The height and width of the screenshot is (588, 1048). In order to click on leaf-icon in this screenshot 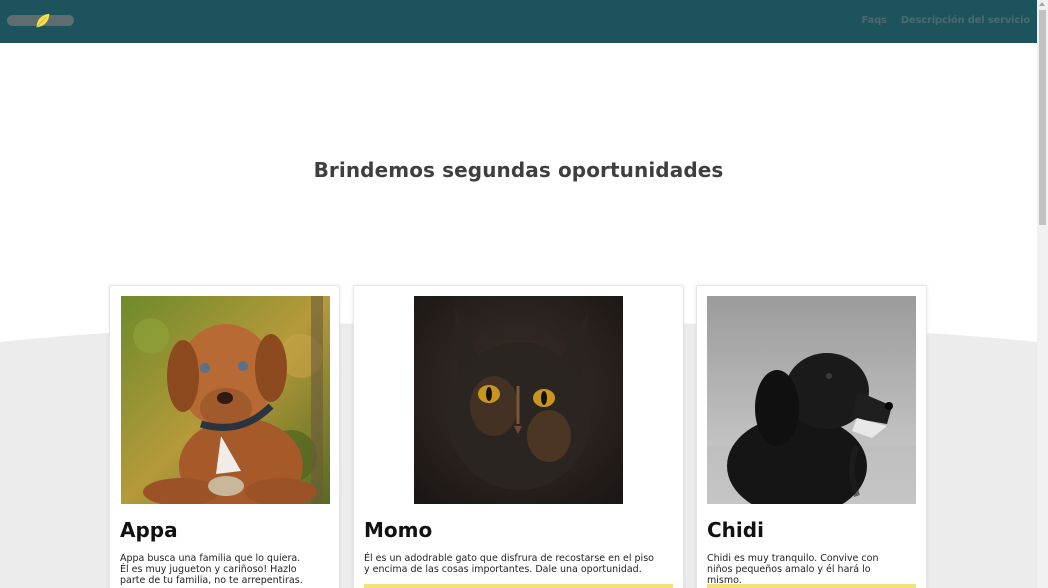, I will do `click(43, 20)`.